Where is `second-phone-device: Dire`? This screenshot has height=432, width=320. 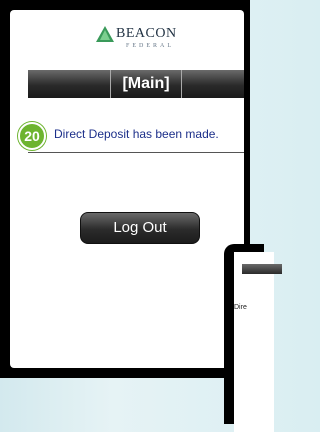
second-phone-device: Dire is located at coordinates (253, 338).